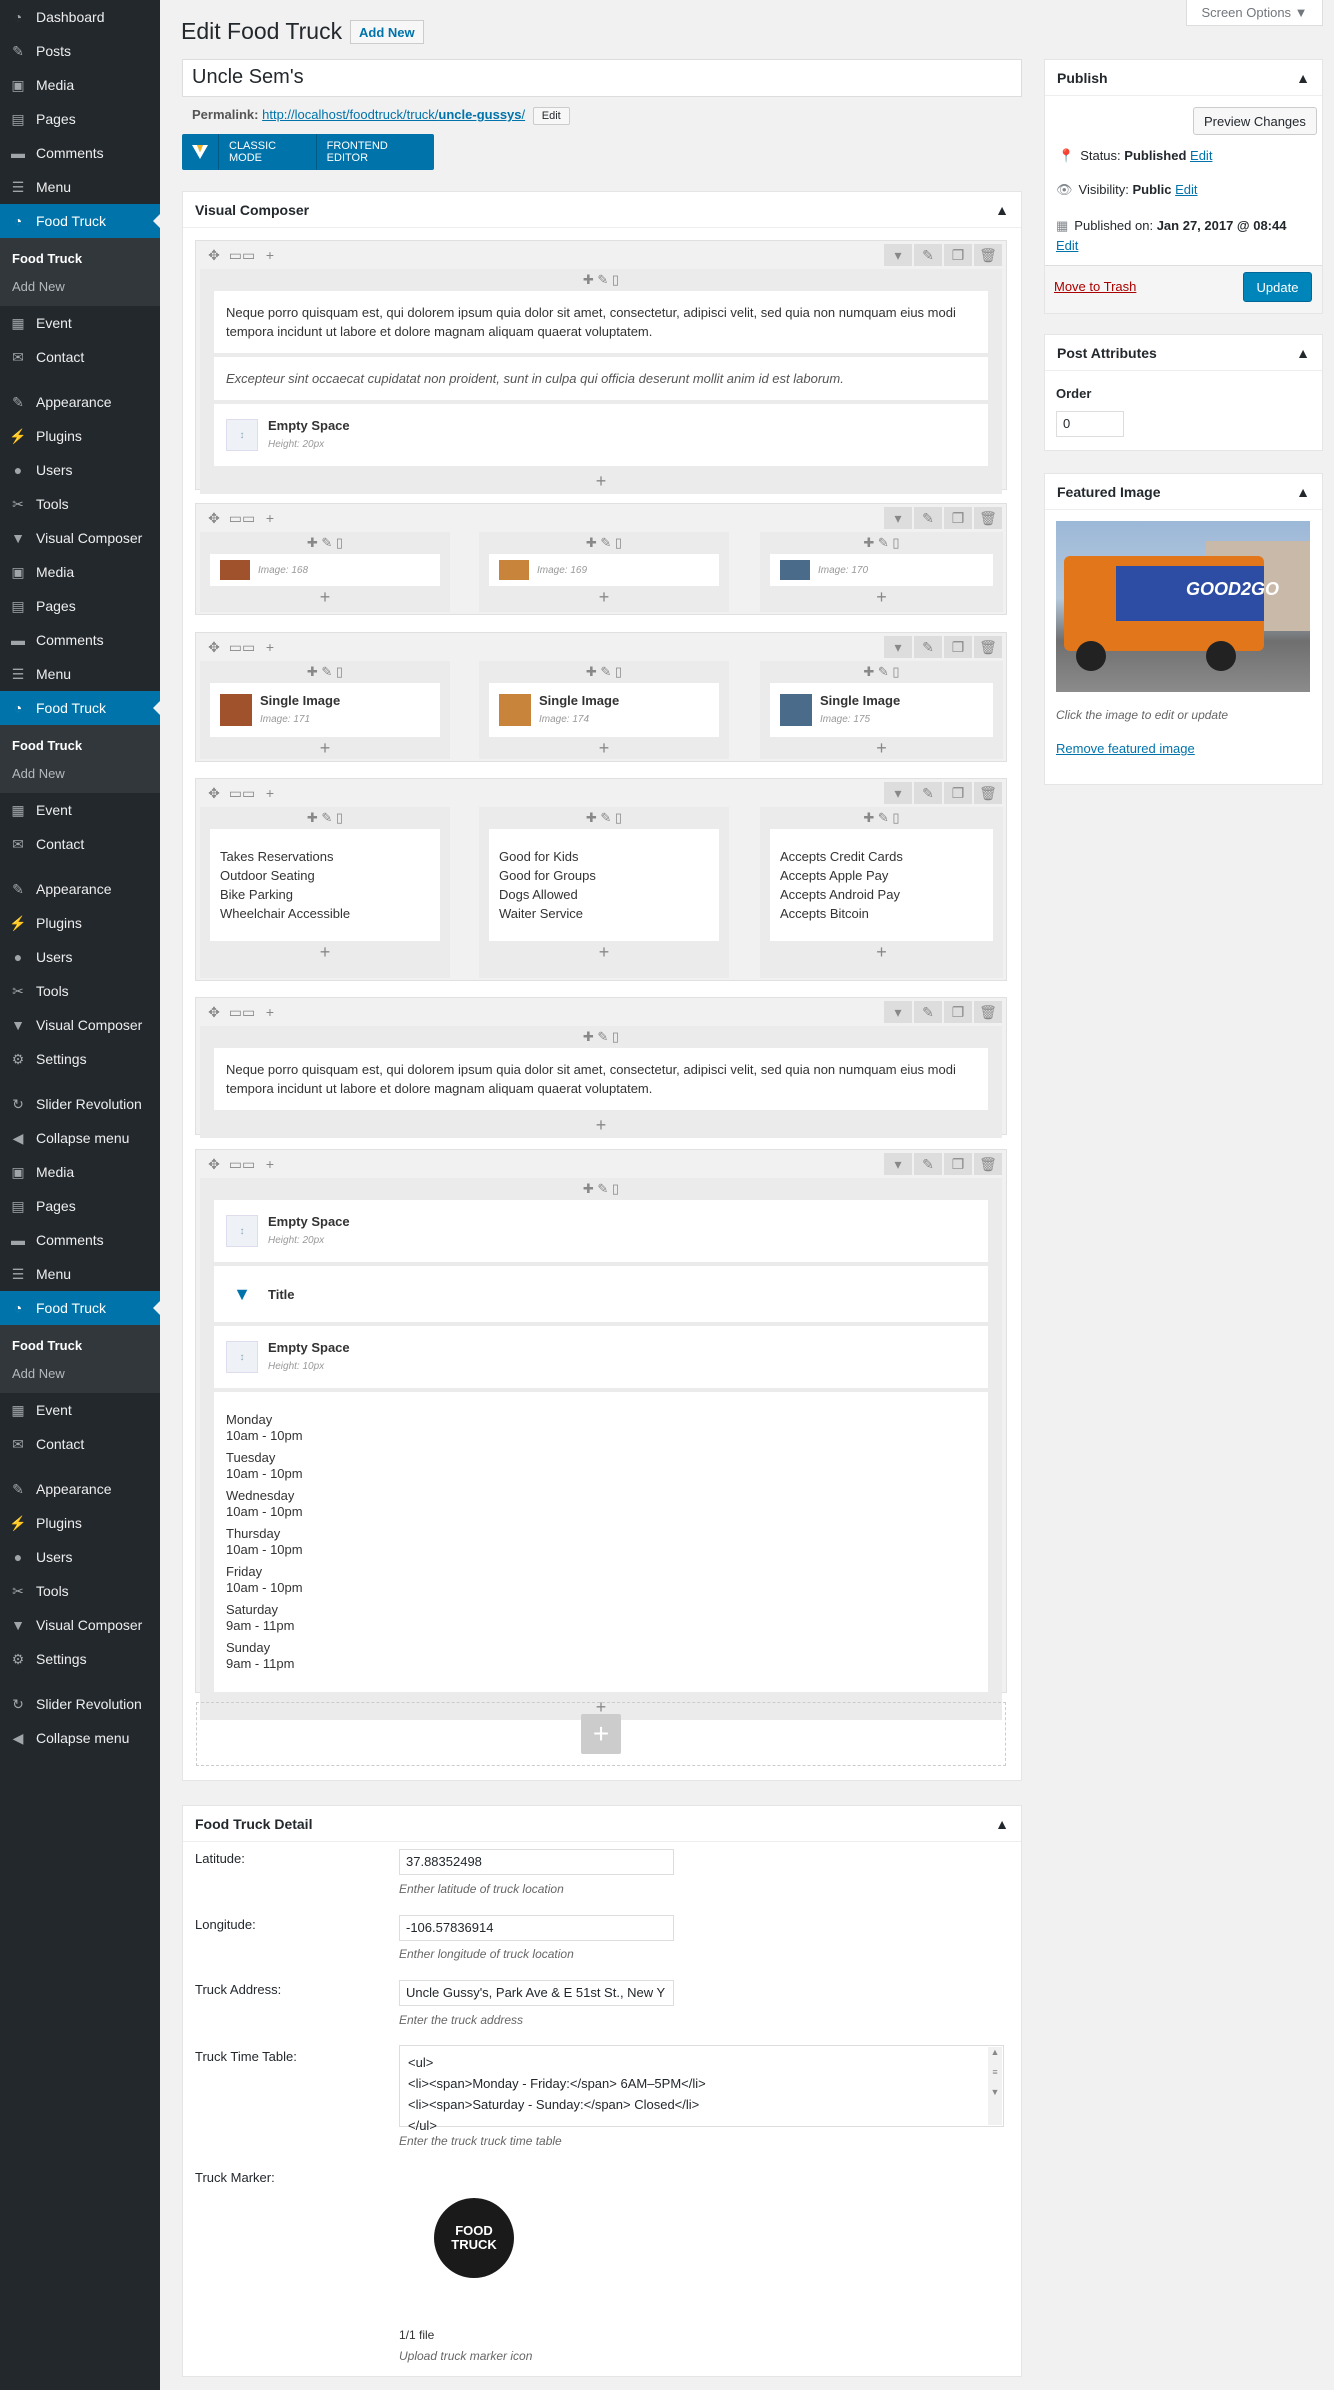 This screenshot has width=1334, height=2390. Describe the element at coordinates (1095, 286) in the screenshot. I see `move-to-trash-link: Move to Trash` at that location.